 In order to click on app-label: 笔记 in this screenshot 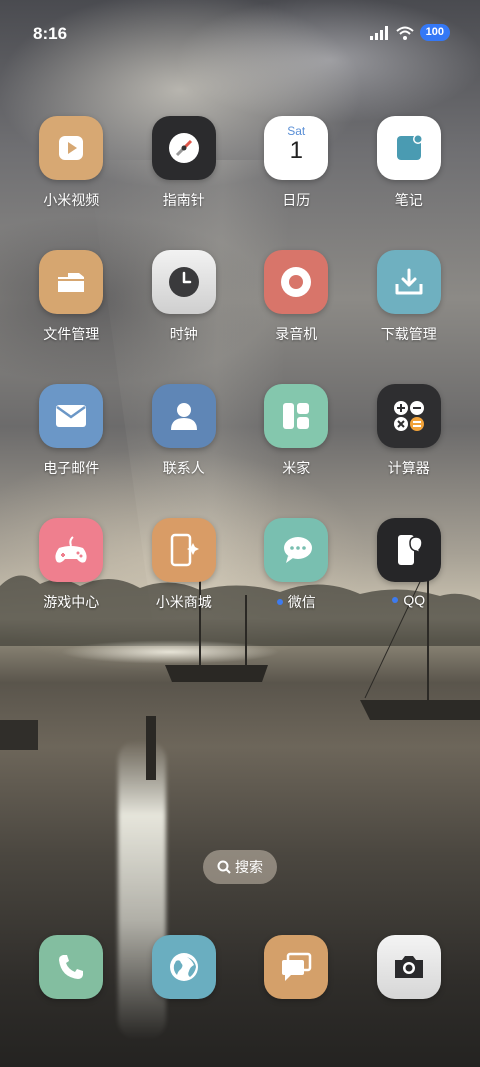, I will do `click(408, 200)`.